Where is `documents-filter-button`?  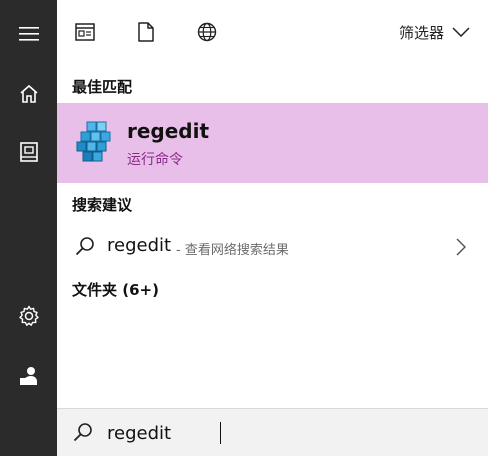 documents-filter-button is located at coordinates (146, 32).